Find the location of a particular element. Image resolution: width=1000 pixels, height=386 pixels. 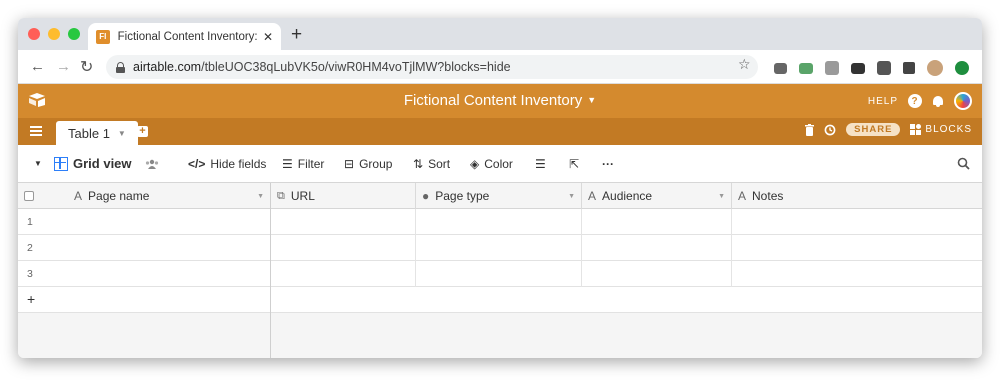

facebook-icon is located at coordinates (884, 68).